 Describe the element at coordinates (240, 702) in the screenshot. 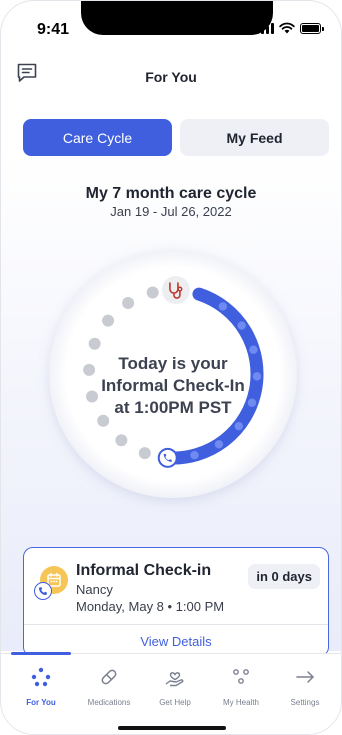

I see `tab-label-my-health: My Health` at that location.